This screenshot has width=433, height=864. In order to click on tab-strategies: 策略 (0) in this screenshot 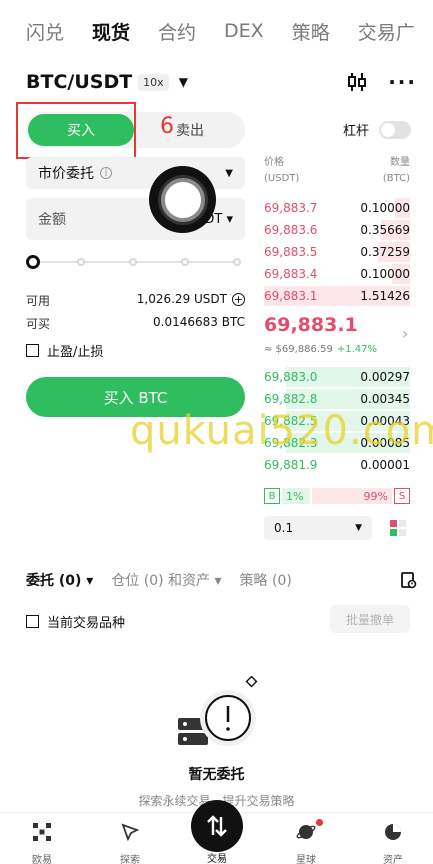, I will do `click(266, 580)`.